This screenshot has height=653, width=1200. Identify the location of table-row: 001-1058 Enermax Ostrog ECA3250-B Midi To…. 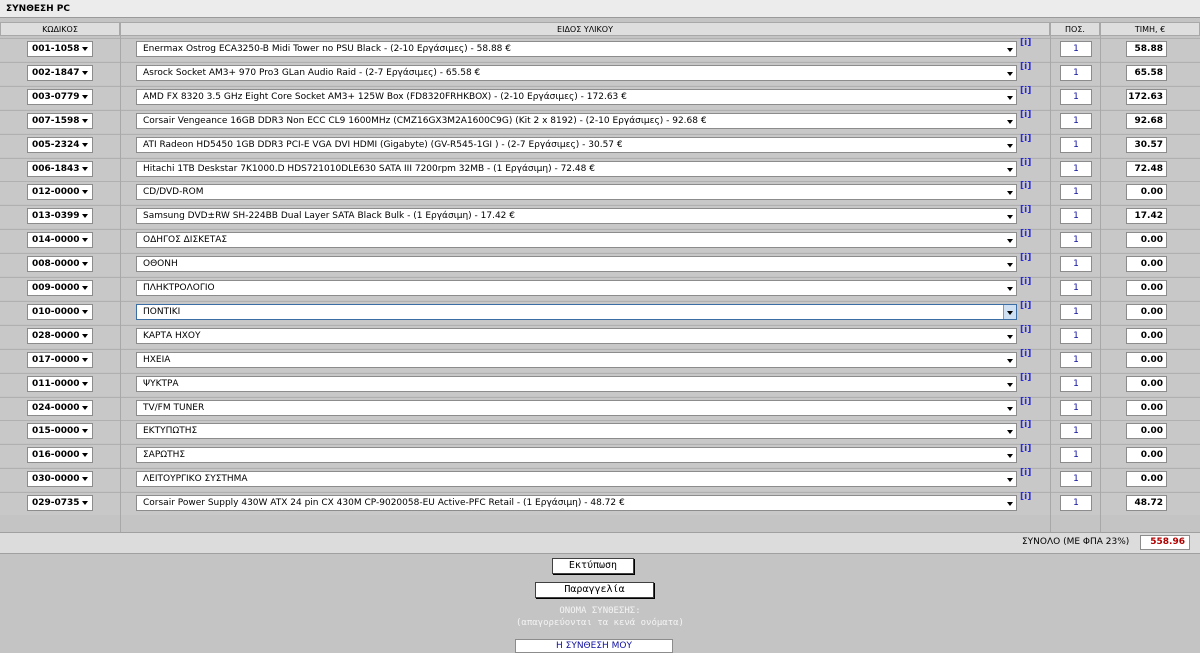
(600, 49).